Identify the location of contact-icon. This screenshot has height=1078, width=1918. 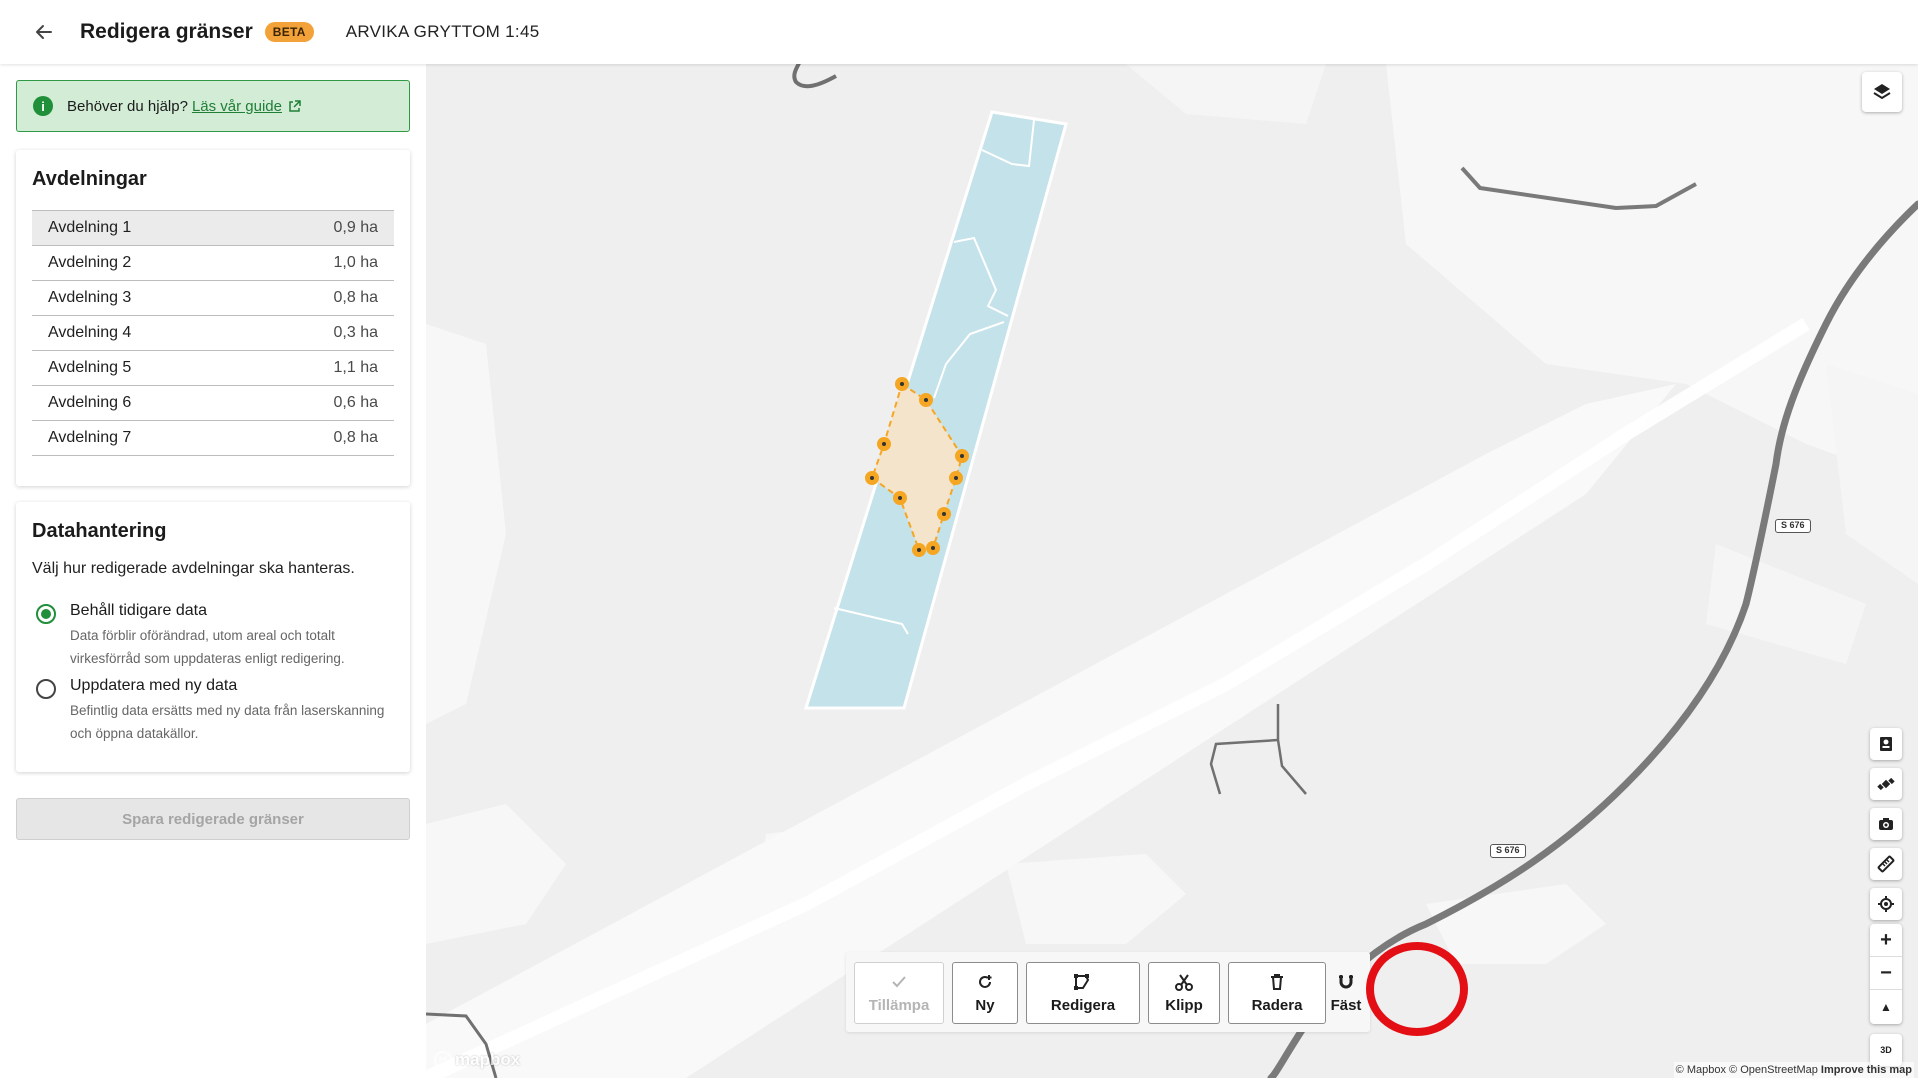
(1886, 744).